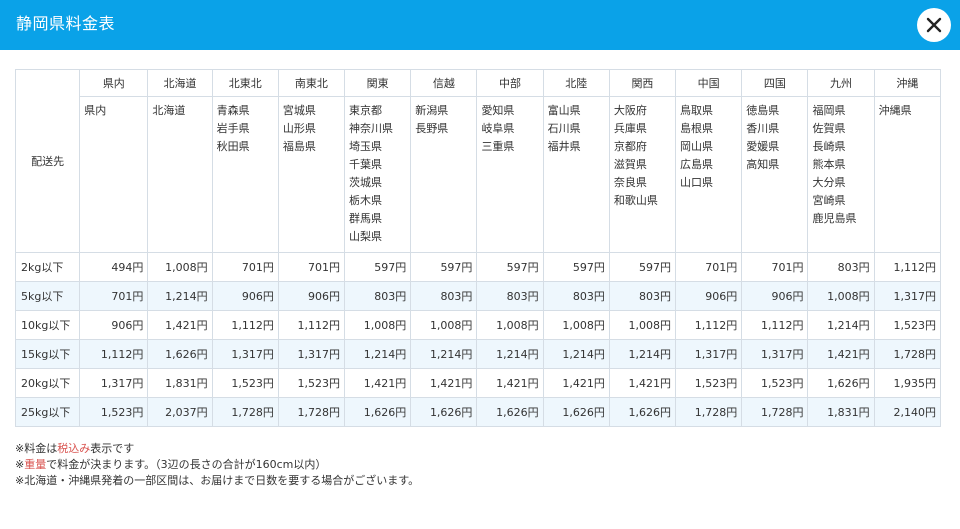 This screenshot has height=529, width=960. I want to click on prefecture-name: 栃木県, so click(366, 200).